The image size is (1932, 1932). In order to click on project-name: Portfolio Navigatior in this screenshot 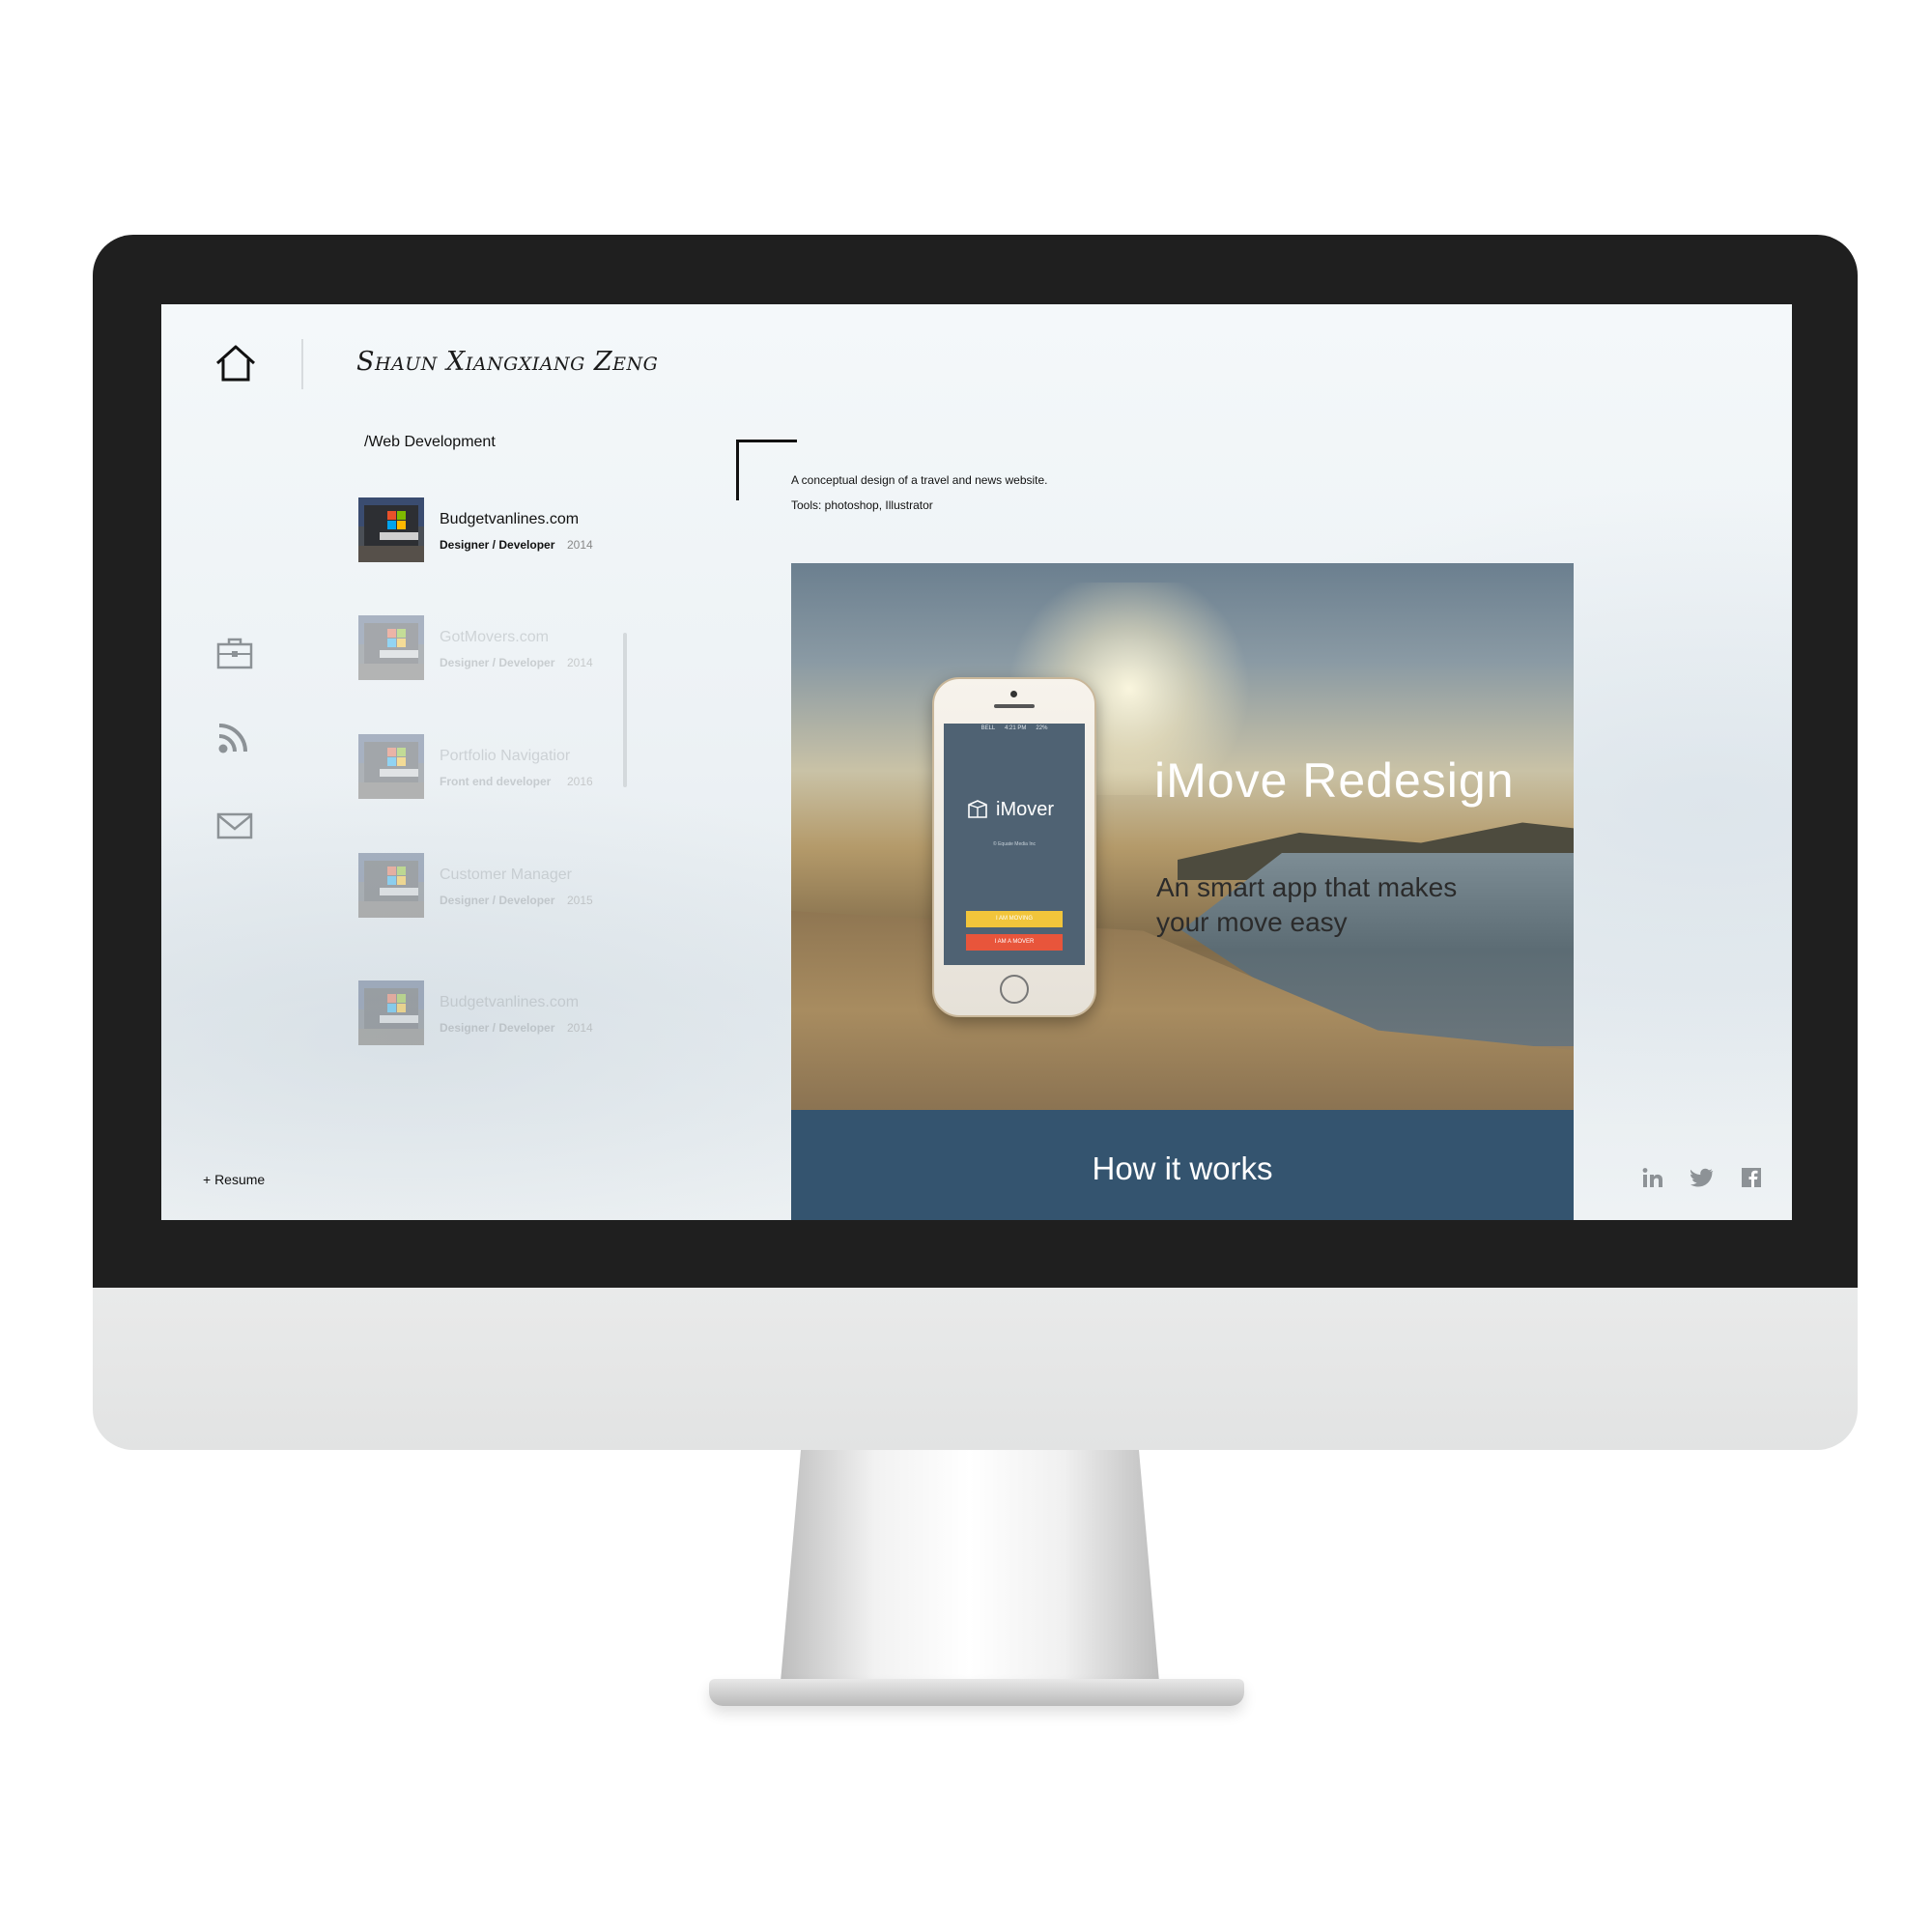, I will do `click(505, 756)`.